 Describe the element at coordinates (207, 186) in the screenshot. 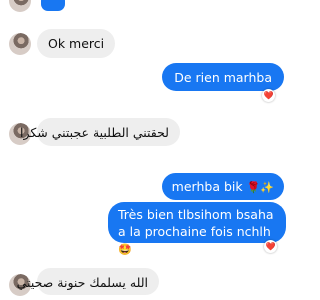

I see `message-text: merhba bik` at that location.